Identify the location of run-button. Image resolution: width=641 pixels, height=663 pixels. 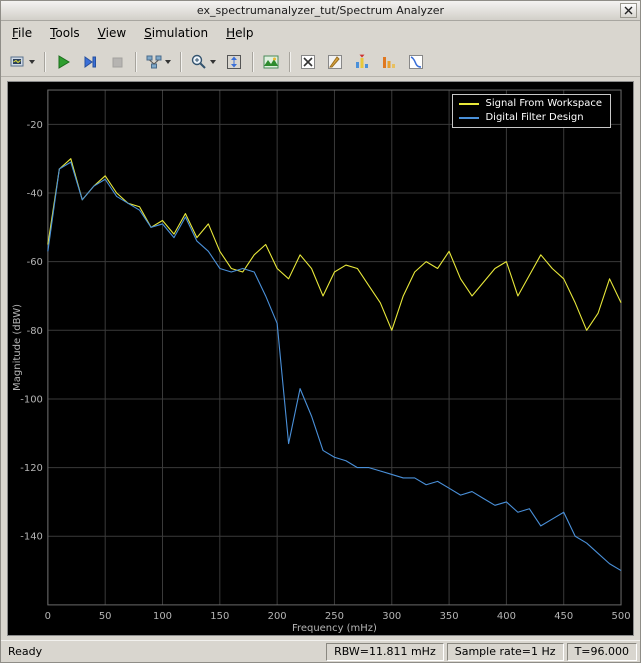
(63, 62).